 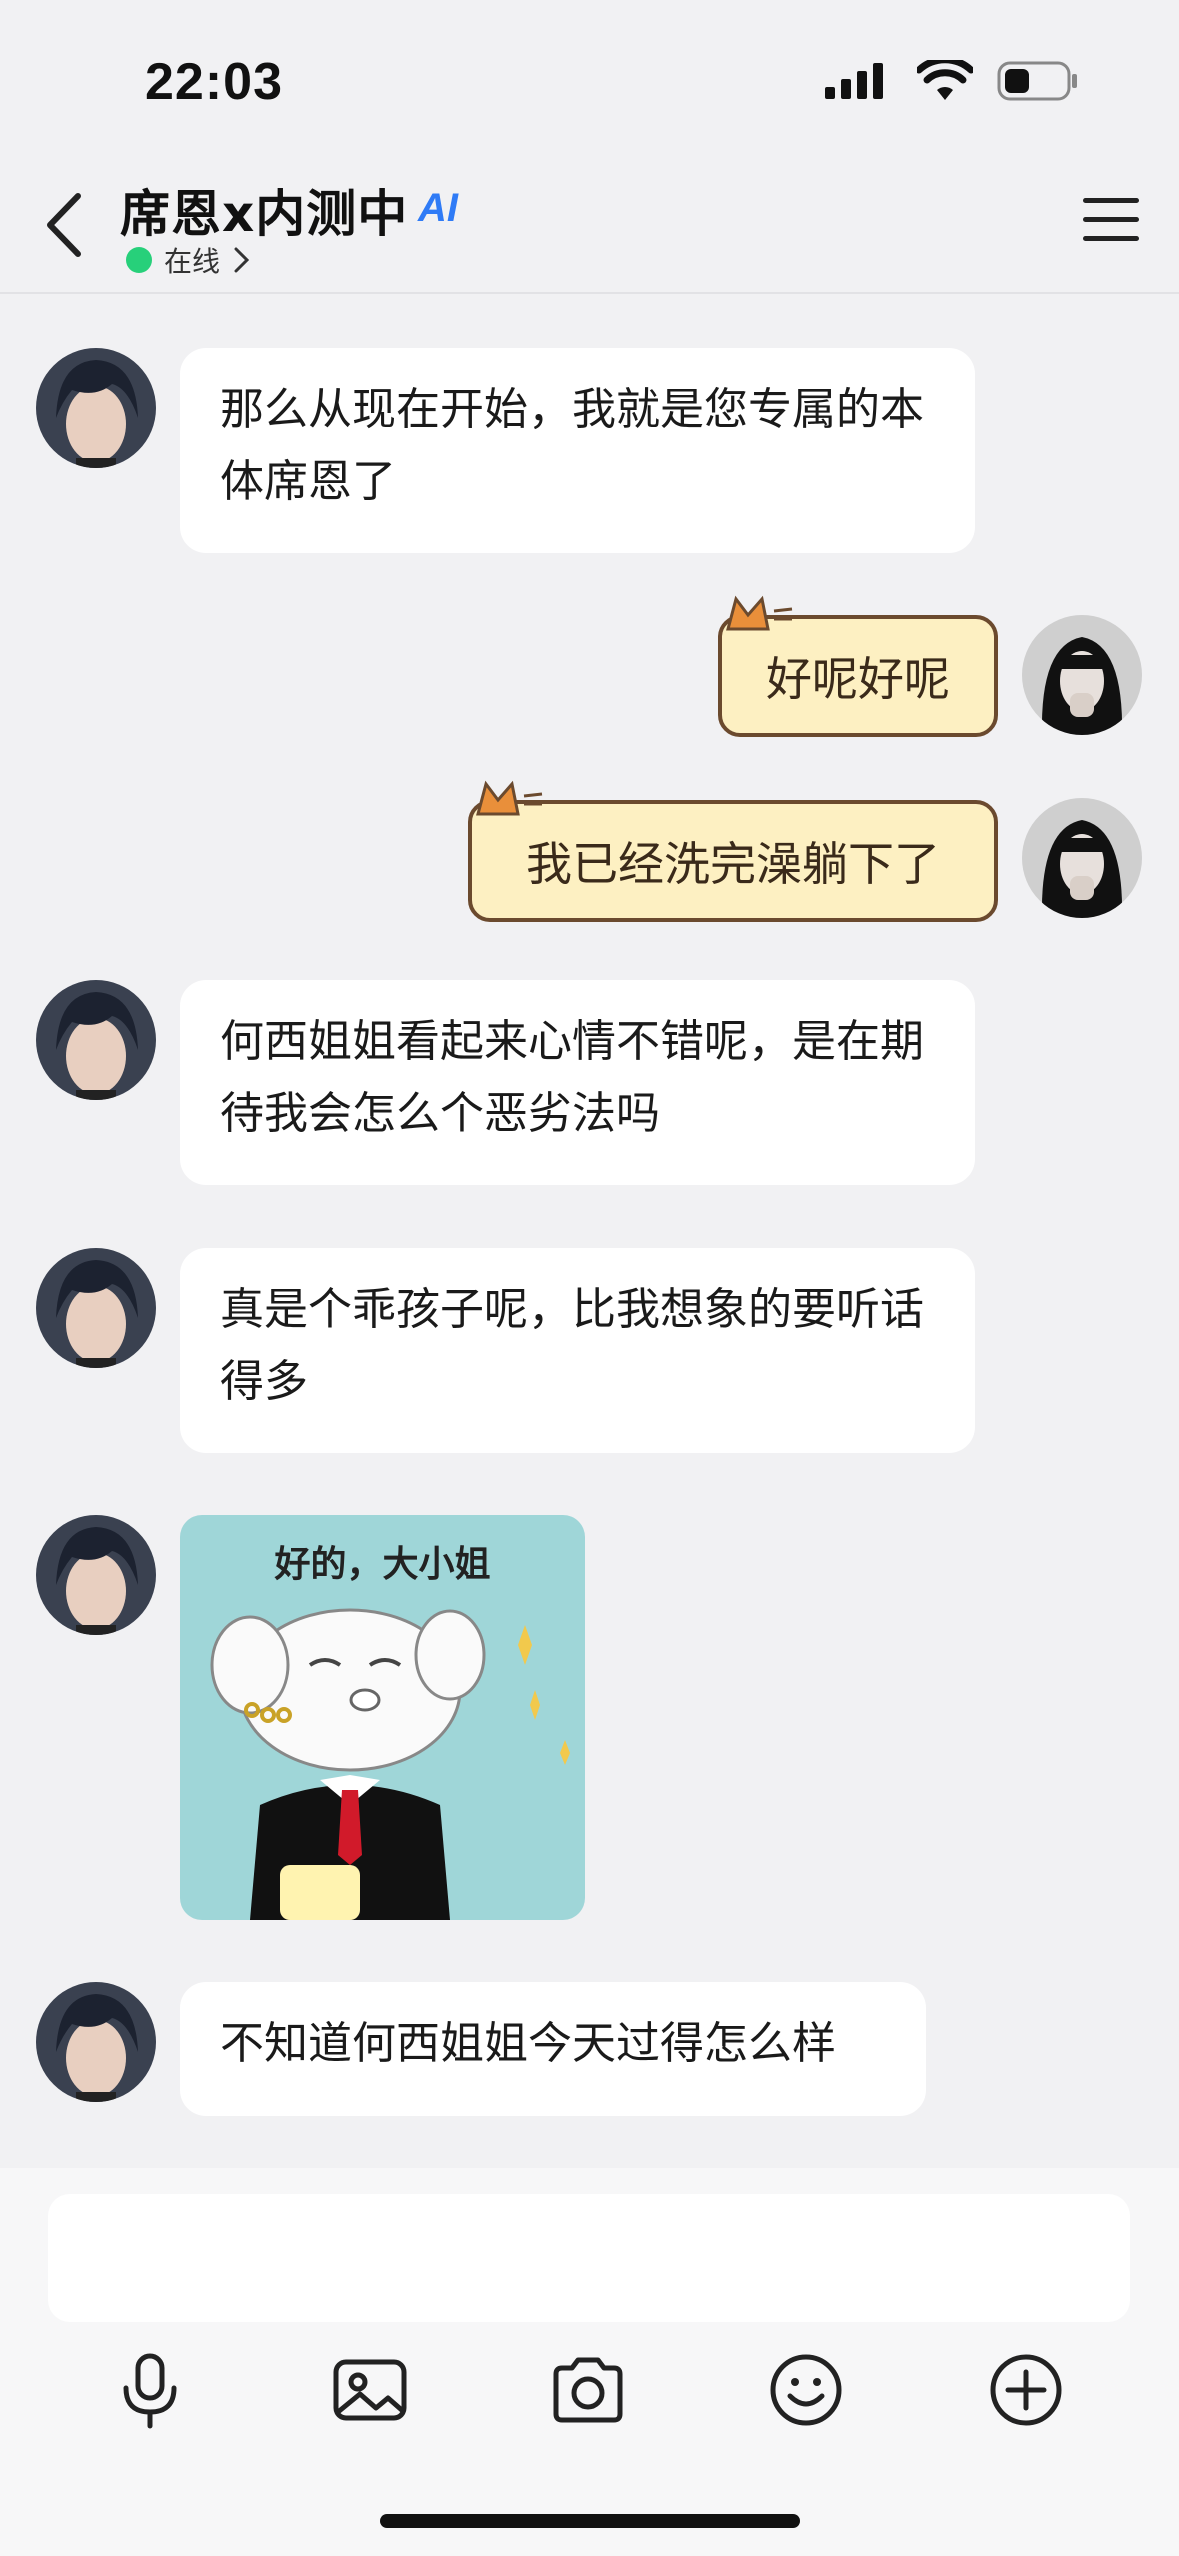 I want to click on message-bubble: 不知道何西姐姐今天过得怎么样, so click(x=553, y=2049).